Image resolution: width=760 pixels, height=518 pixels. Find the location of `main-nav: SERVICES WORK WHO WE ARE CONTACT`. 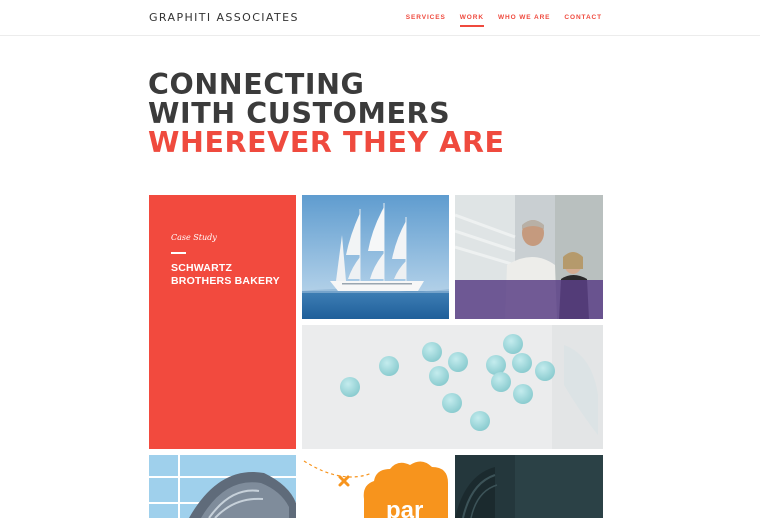

main-nav: SERVICES WORK WHO WE ARE CONTACT is located at coordinates (504, 20).